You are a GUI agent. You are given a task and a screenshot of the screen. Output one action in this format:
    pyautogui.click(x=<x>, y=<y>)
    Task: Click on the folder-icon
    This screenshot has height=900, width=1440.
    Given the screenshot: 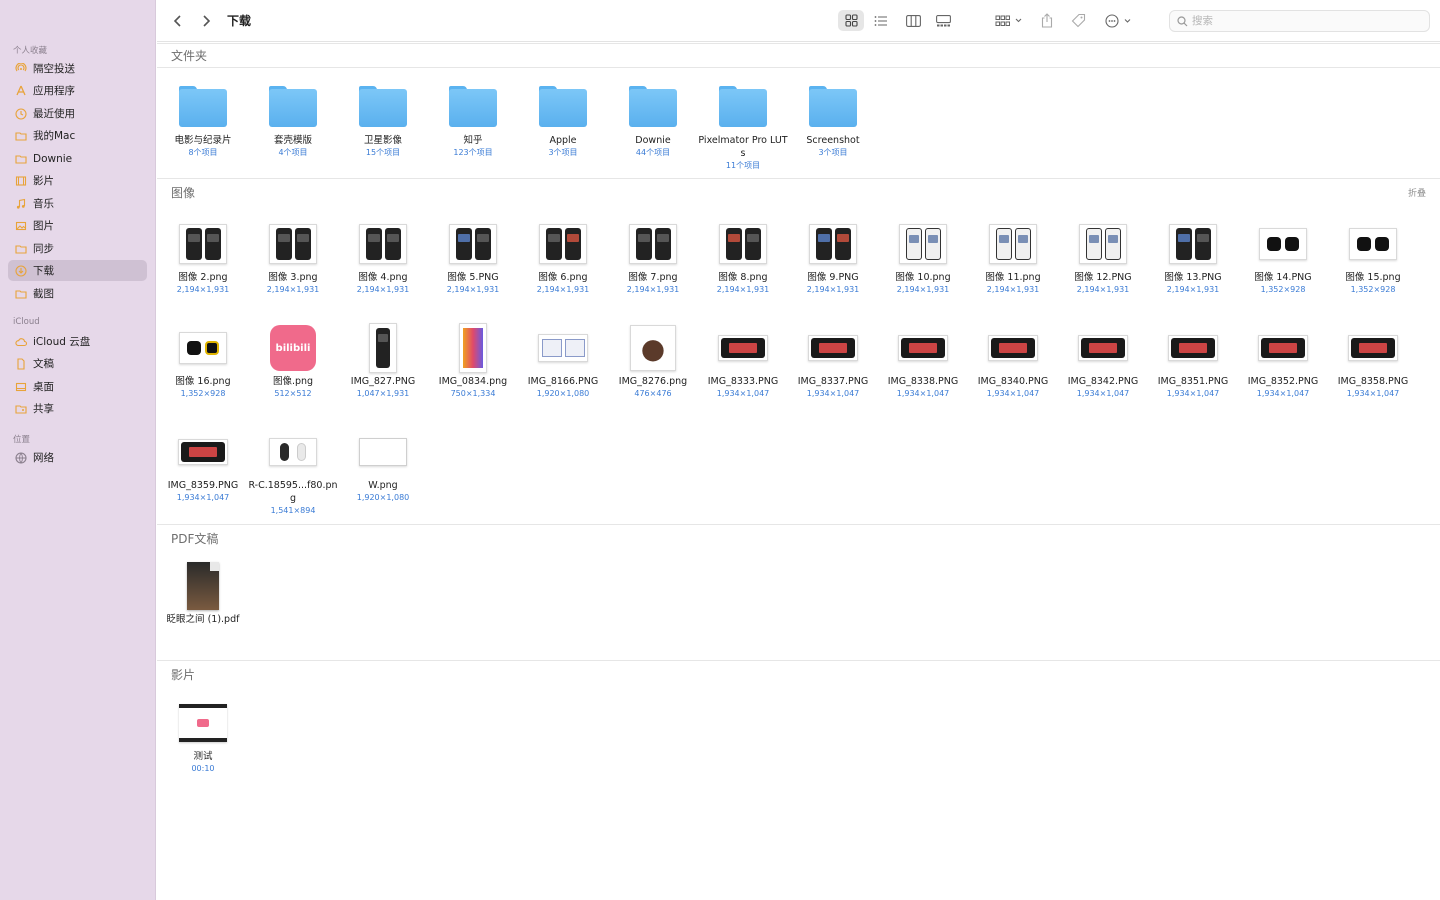 What is the action you would take?
    pyautogui.click(x=21, y=294)
    